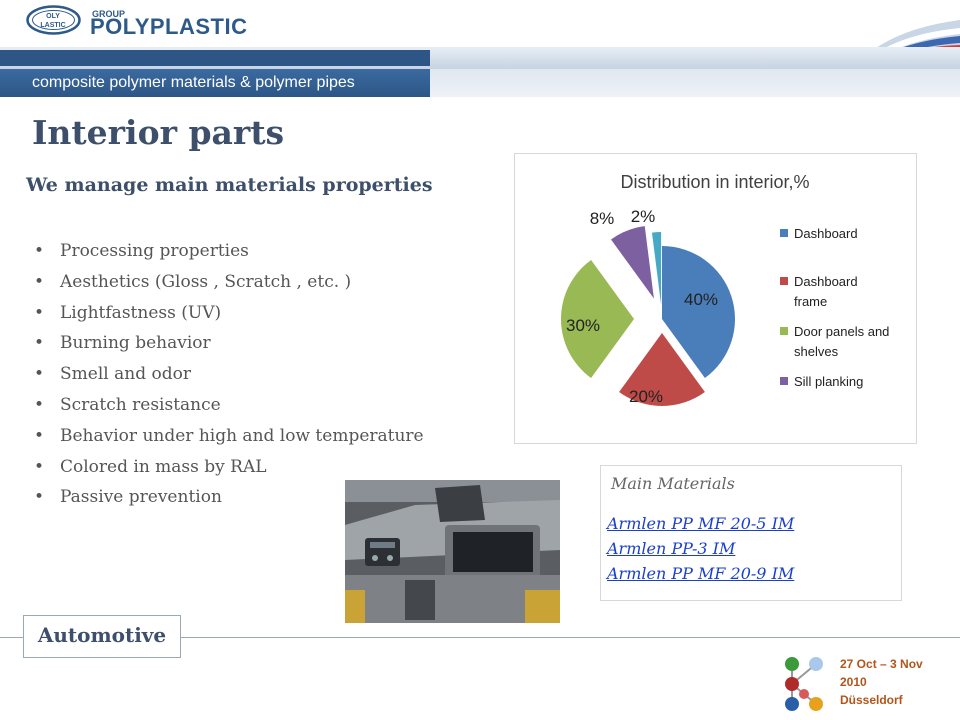 Image resolution: width=960 pixels, height=720 pixels. I want to click on pie-data-label: 40%, so click(701, 299).